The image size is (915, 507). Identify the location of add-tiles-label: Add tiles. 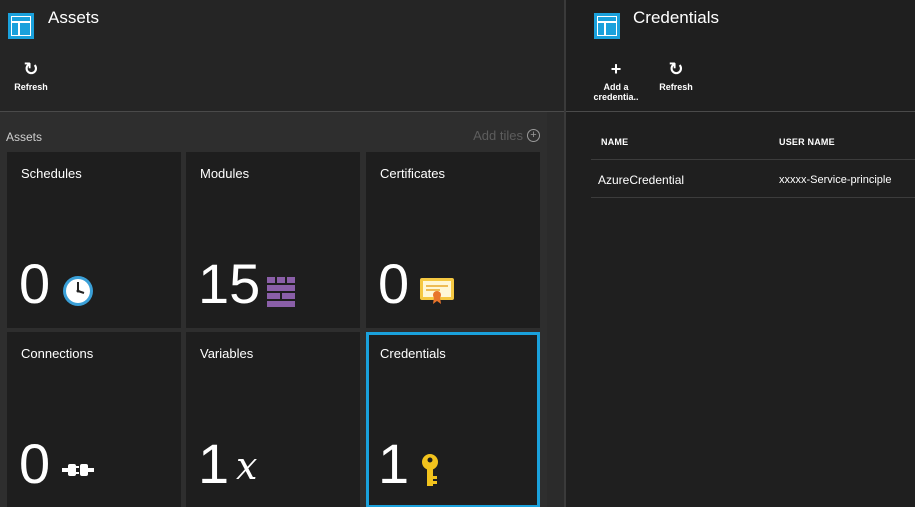
(498, 135).